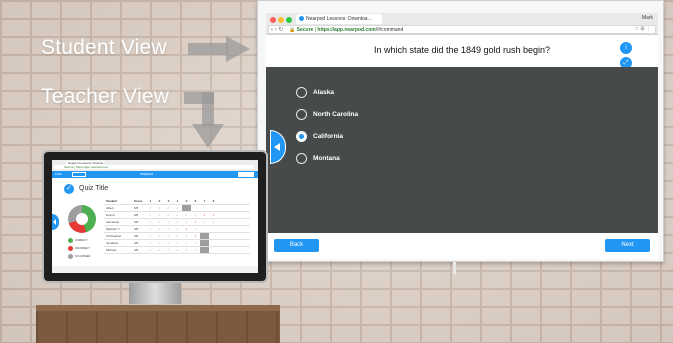 The height and width of the screenshot is (343, 673). I want to click on student-name: Albert, so click(110, 208).